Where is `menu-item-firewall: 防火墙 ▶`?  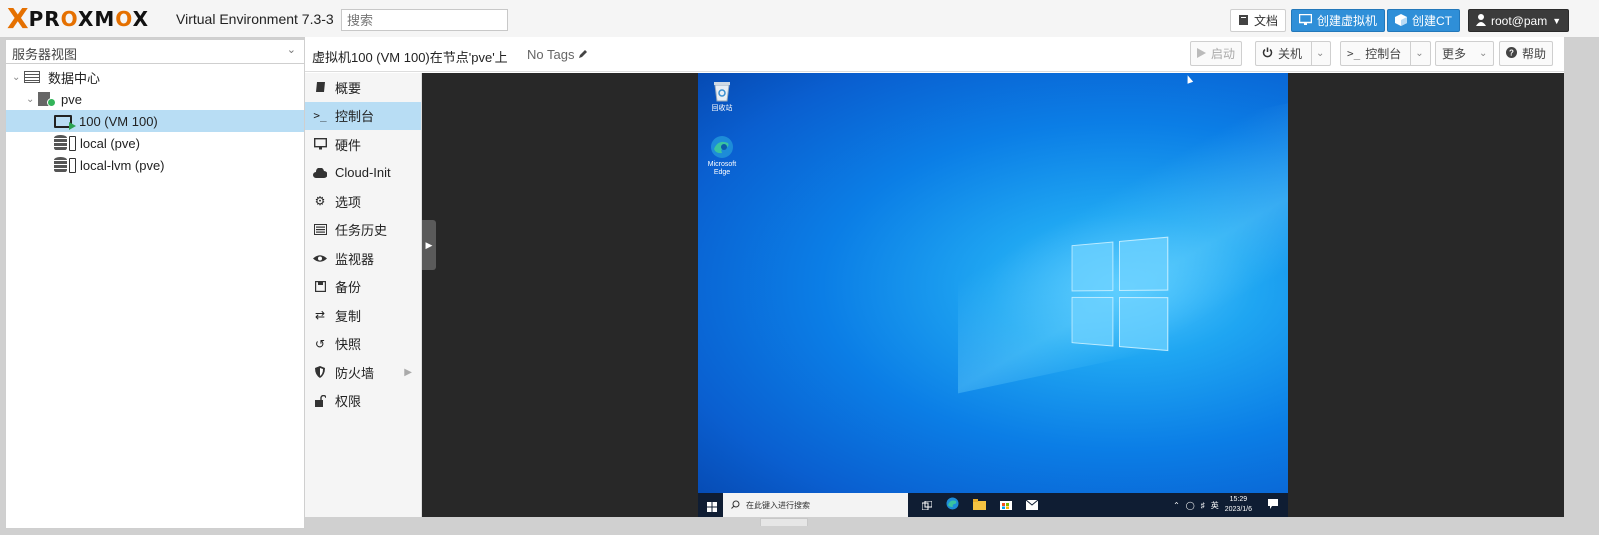 menu-item-firewall: 防火墙 ▶ is located at coordinates (363, 372).